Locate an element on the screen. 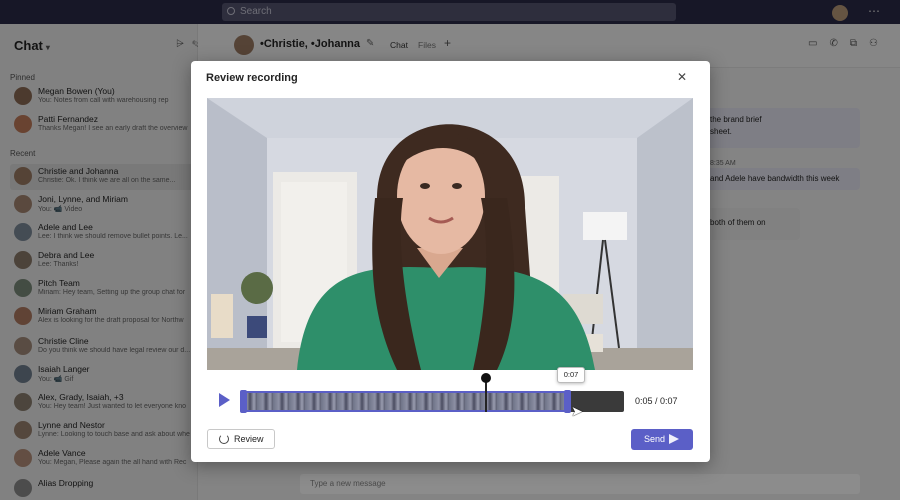  trim-end-handle is located at coordinates (567, 401).